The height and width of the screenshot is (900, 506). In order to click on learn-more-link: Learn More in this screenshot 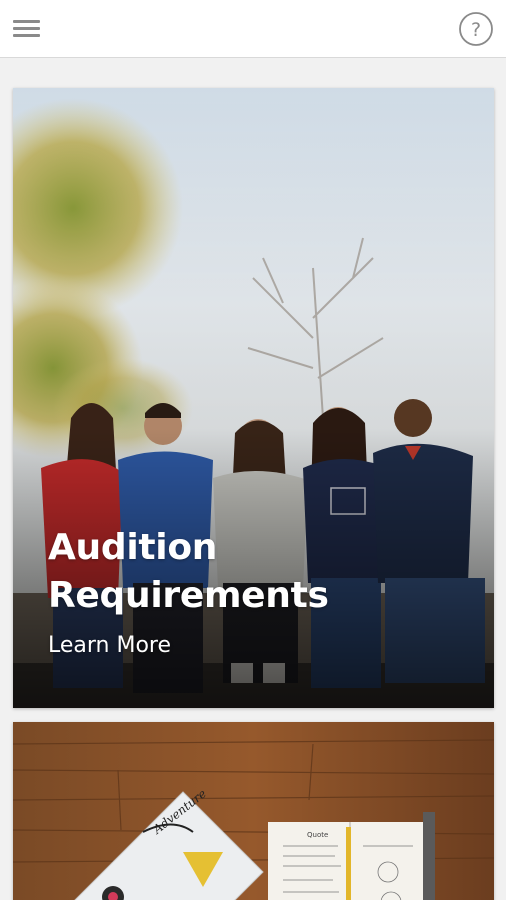, I will do `click(109, 646)`.